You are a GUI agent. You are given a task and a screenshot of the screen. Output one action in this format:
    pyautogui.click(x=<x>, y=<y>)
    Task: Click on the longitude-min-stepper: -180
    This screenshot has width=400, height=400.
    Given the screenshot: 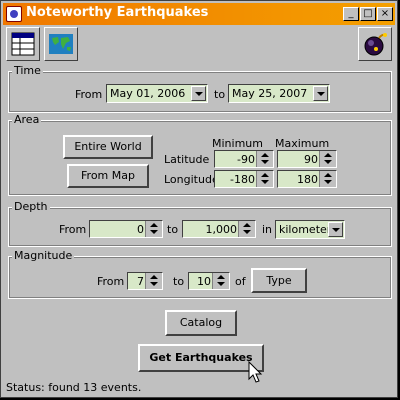 What is the action you would take?
    pyautogui.click(x=244, y=179)
    